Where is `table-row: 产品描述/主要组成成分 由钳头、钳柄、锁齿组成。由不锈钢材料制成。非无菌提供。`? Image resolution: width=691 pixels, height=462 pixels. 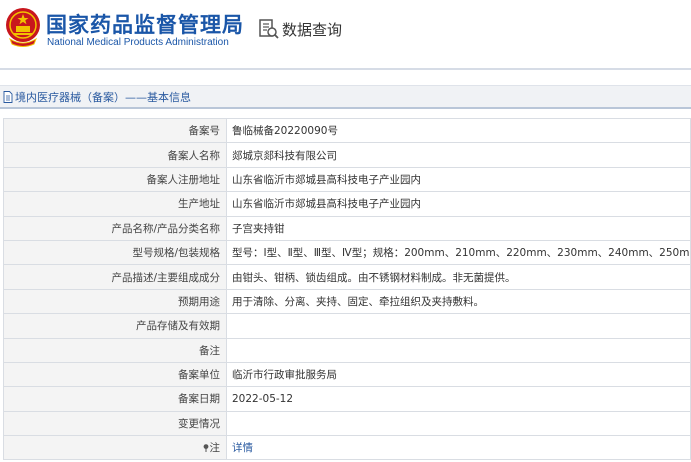
table-row: 产品描述/主要组成成分 由钳头、钳柄、锁齿组成。由不锈钢材料制成。非无菌提供。 is located at coordinates (347, 277).